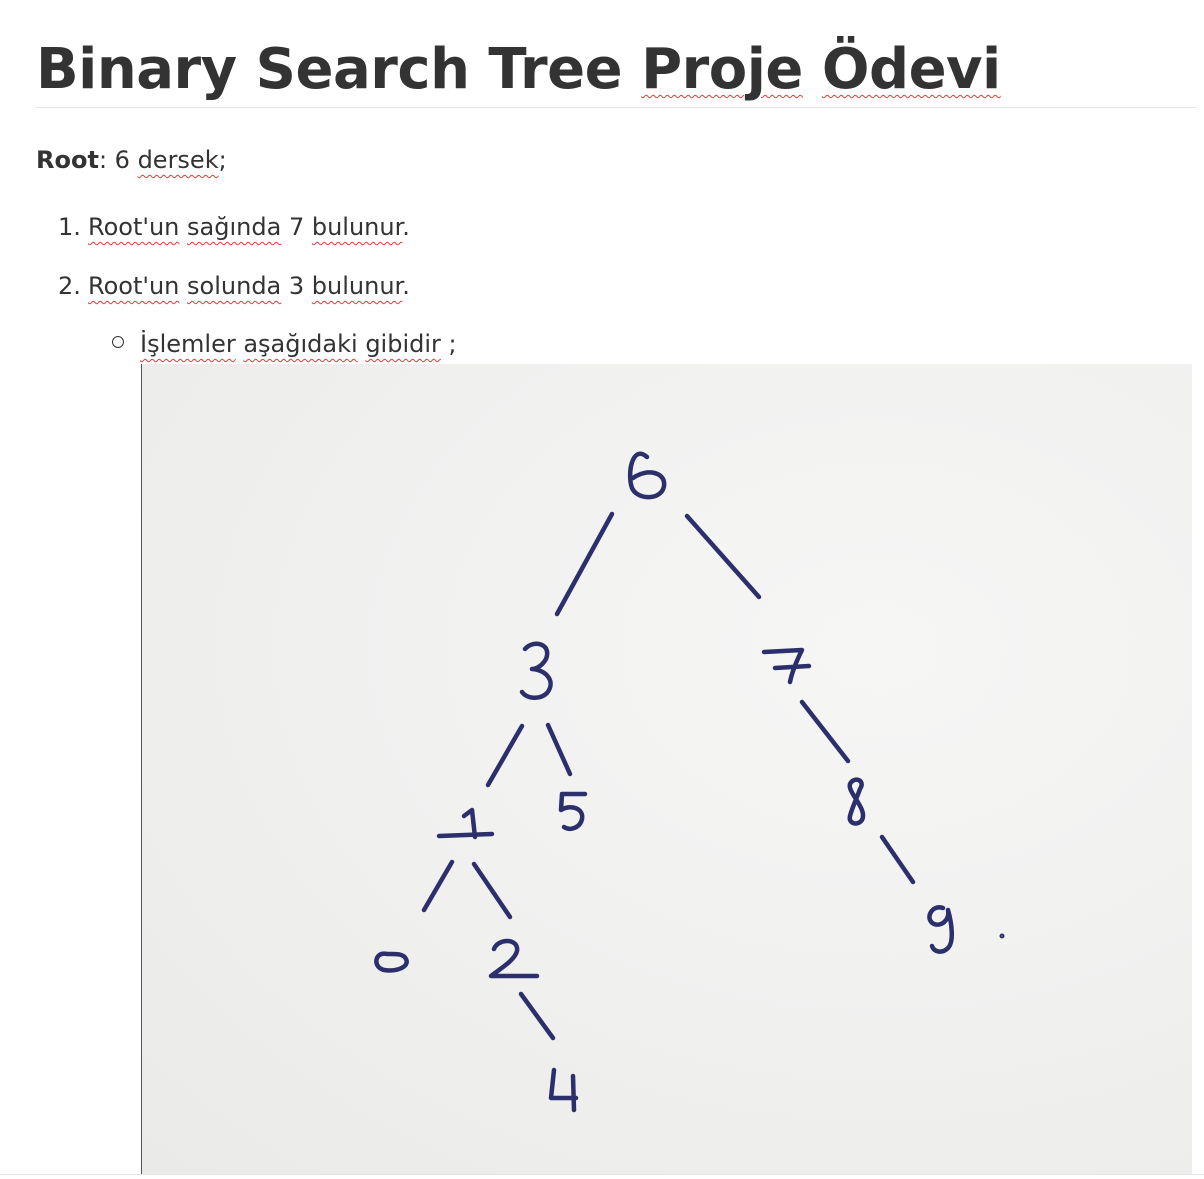 The width and height of the screenshot is (1204, 1179). What do you see at coordinates (911, 69) in the screenshot?
I see `title-word-odevi: Ödevi` at bounding box center [911, 69].